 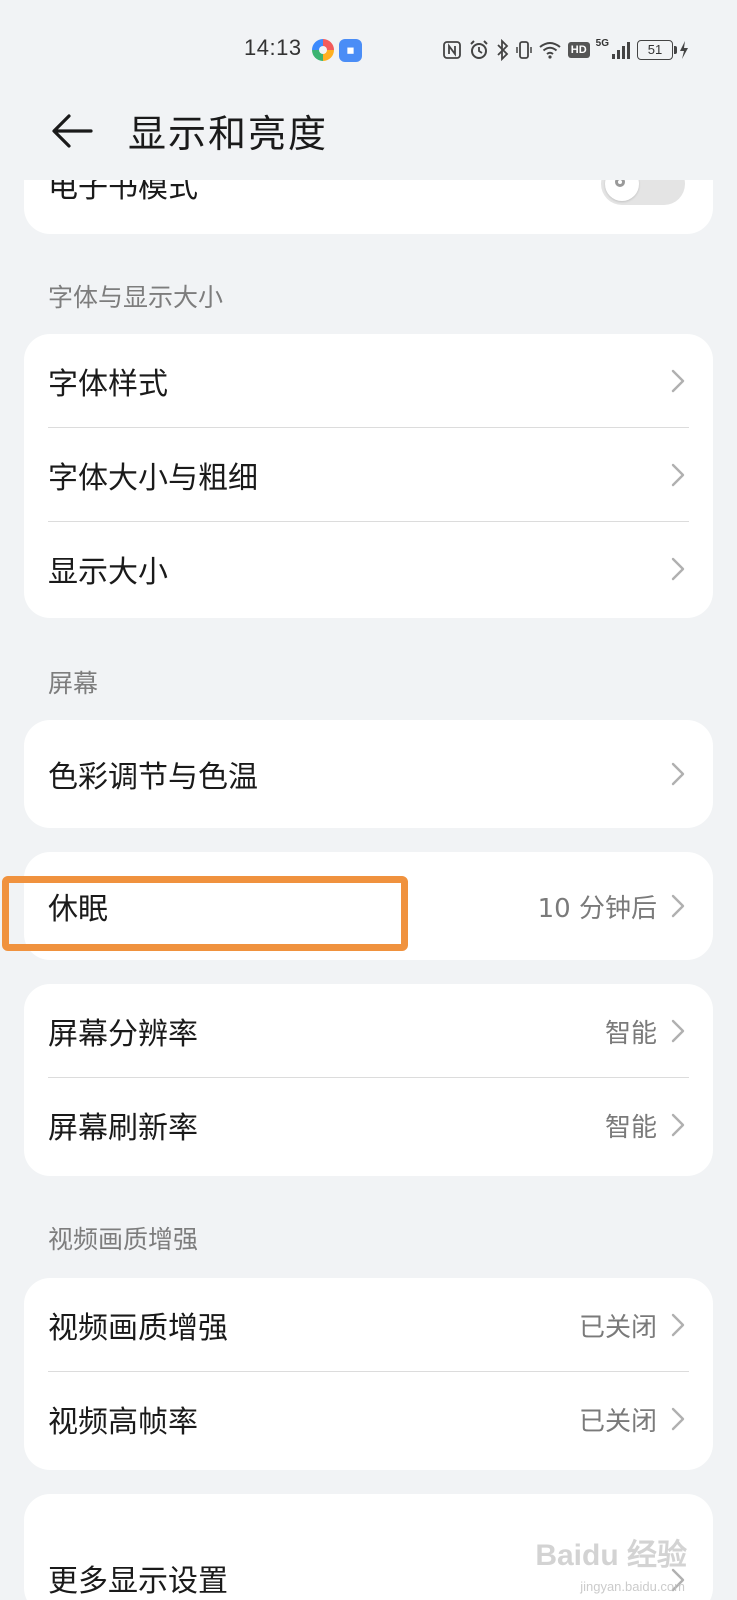 What do you see at coordinates (78, 909) in the screenshot?
I see `row-label: 休眠` at bounding box center [78, 909].